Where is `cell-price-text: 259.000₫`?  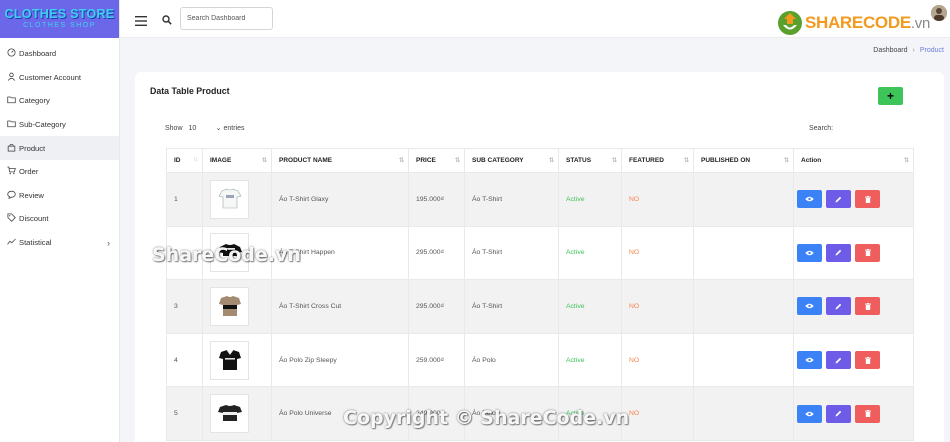 cell-price-text: 259.000₫ is located at coordinates (430, 360).